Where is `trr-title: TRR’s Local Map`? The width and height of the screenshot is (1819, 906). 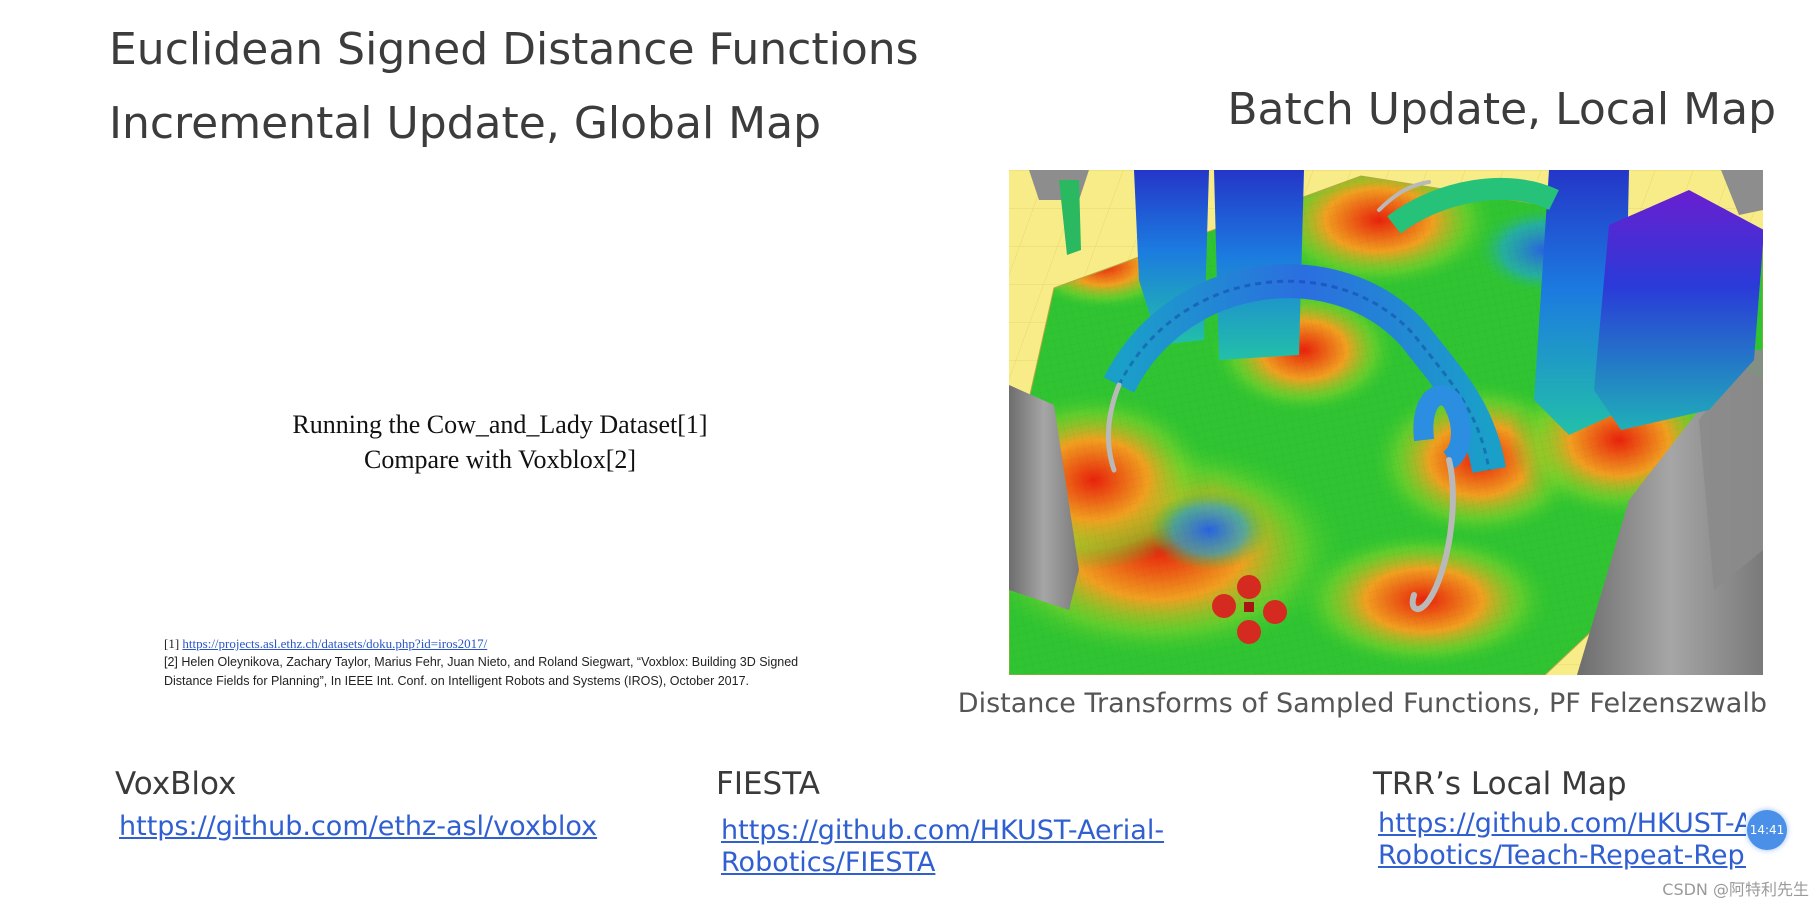 trr-title: TRR’s Local Map is located at coordinates (1500, 784).